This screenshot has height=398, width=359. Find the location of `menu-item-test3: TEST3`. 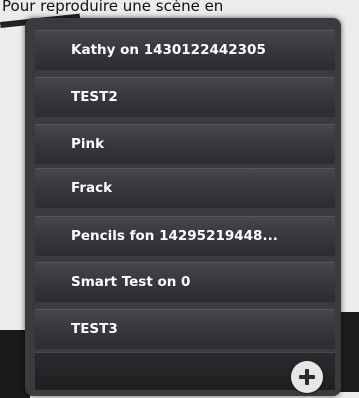

menu-item-test3: TEST3 is located at coordinates (185, 329).